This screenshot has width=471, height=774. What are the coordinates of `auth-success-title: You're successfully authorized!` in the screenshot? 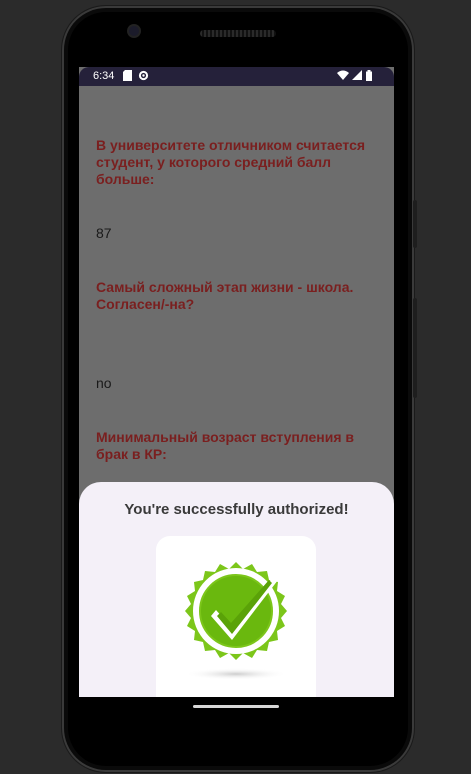 It's located at (236, 509).